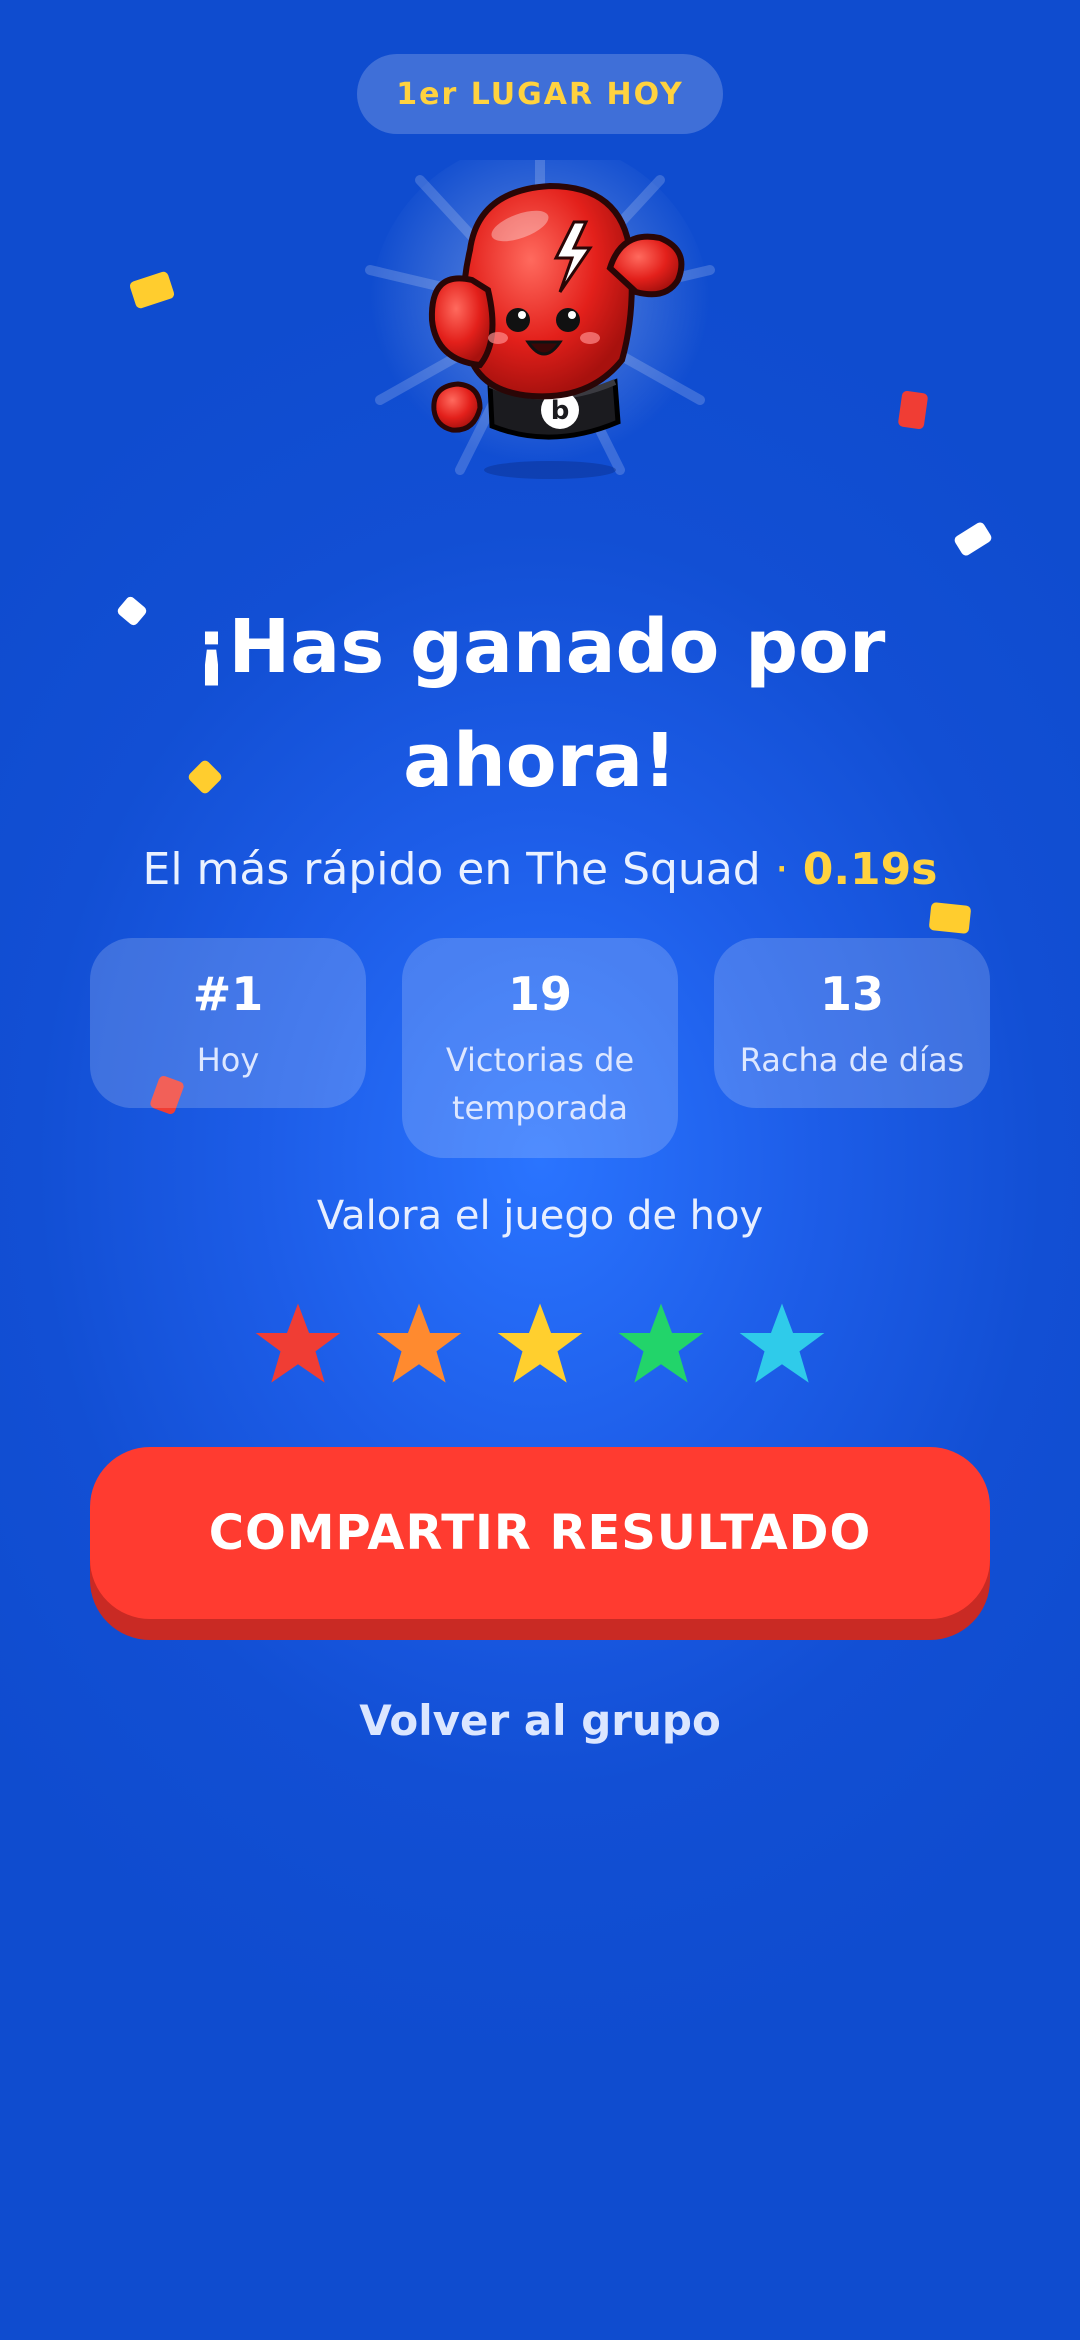 Image resolution: width=1080 pixels, height=2340 pixels. I want to click on stat-value: #1, so click(228, 994).